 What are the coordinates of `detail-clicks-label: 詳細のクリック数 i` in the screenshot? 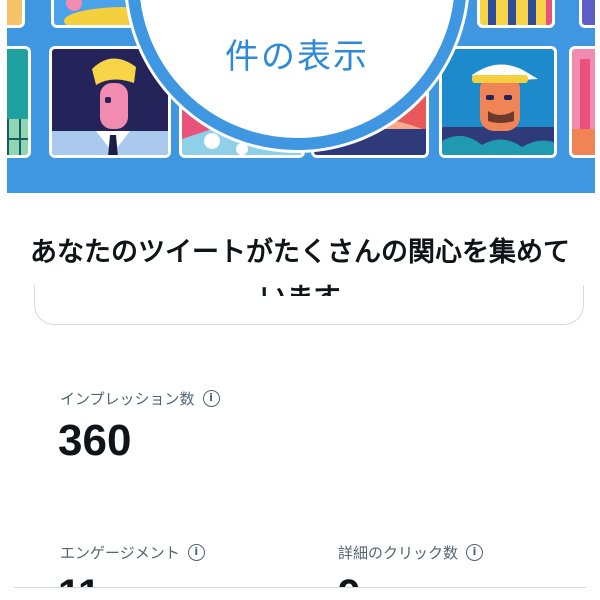 It's located at (411, 552).